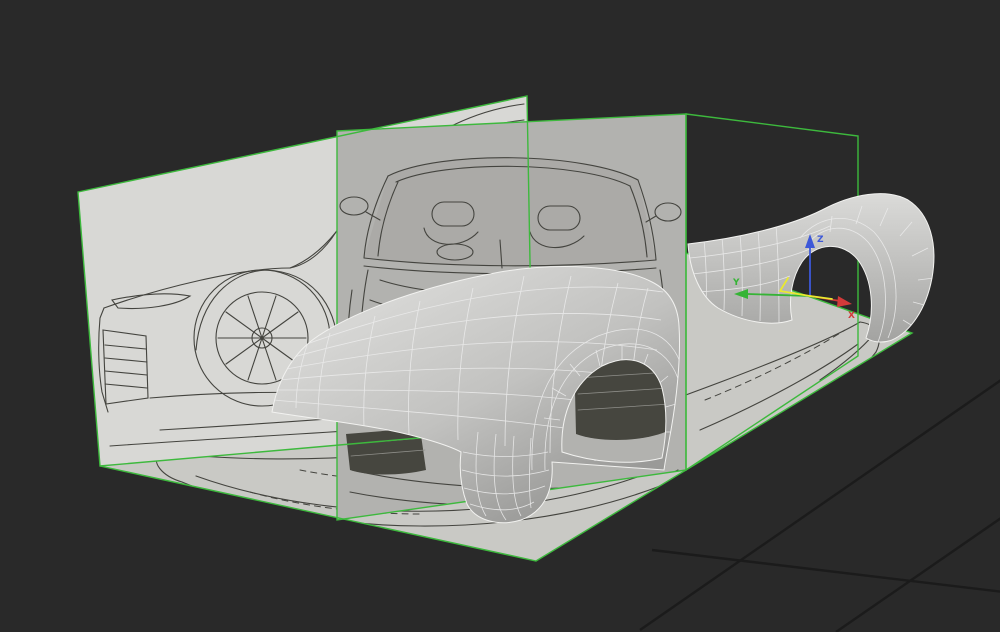 Image resolution: width=1000 pixels, height=632 pixels. What do you see at coordinates (851, 316) in the screenshot?
I see `gizmo-x-label: X` at bounding box center [851, 316].